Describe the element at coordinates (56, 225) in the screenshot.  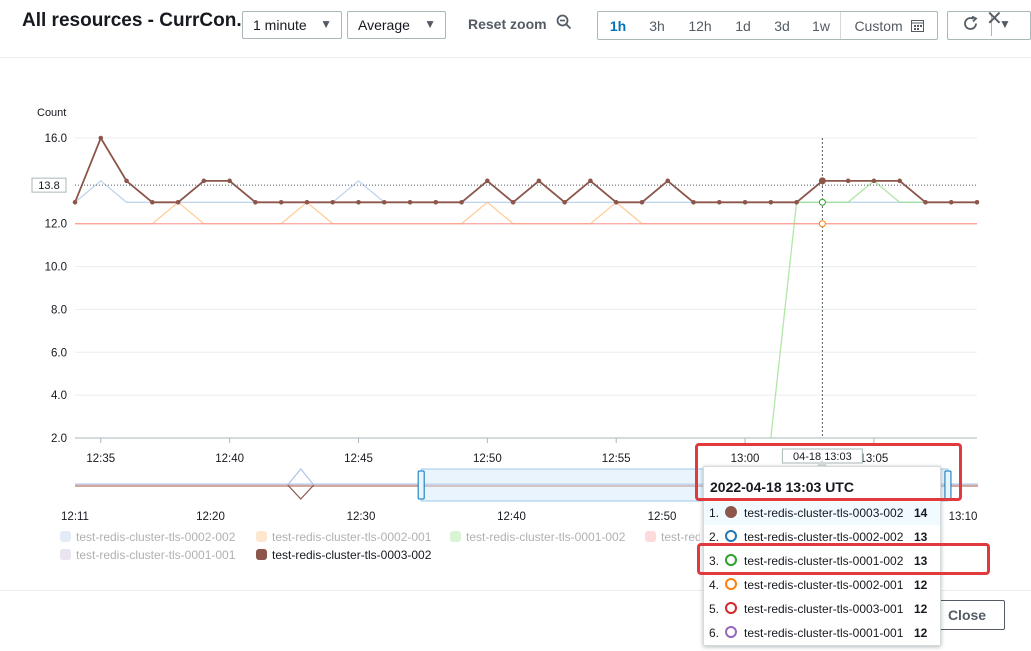
I see `y-tick-label: 12.0` at that location.